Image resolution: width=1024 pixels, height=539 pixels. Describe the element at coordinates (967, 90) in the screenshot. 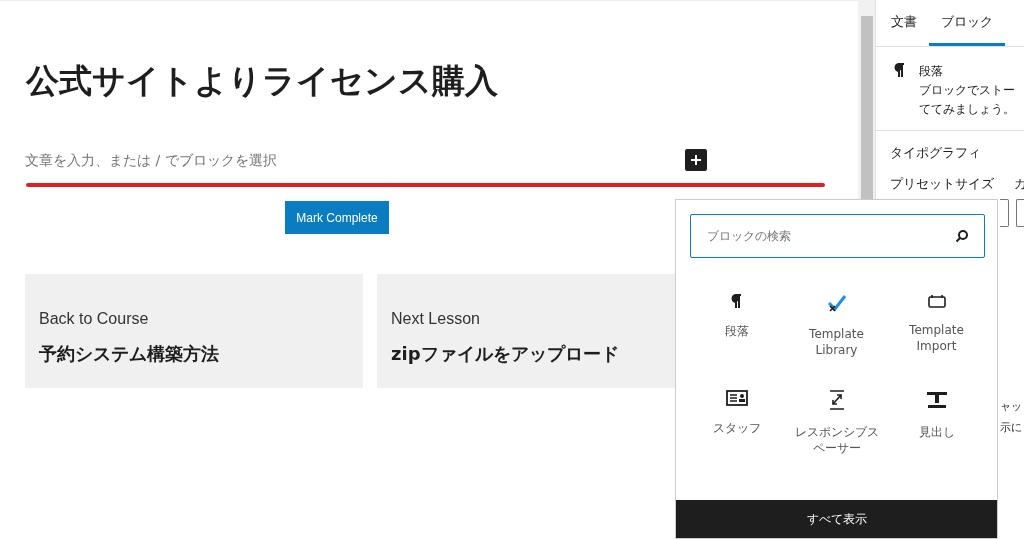

I see `block-description: ブロックでストー` at that location.